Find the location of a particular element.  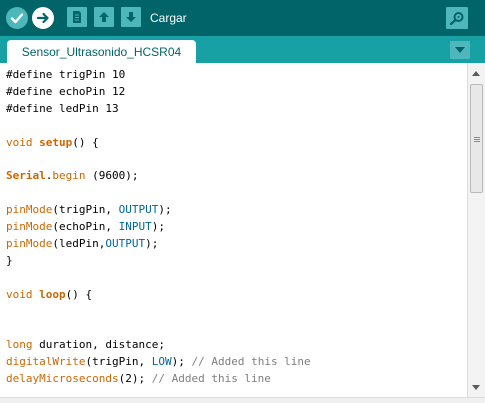

chevron-down-icon is located at coordinates (460, 50).